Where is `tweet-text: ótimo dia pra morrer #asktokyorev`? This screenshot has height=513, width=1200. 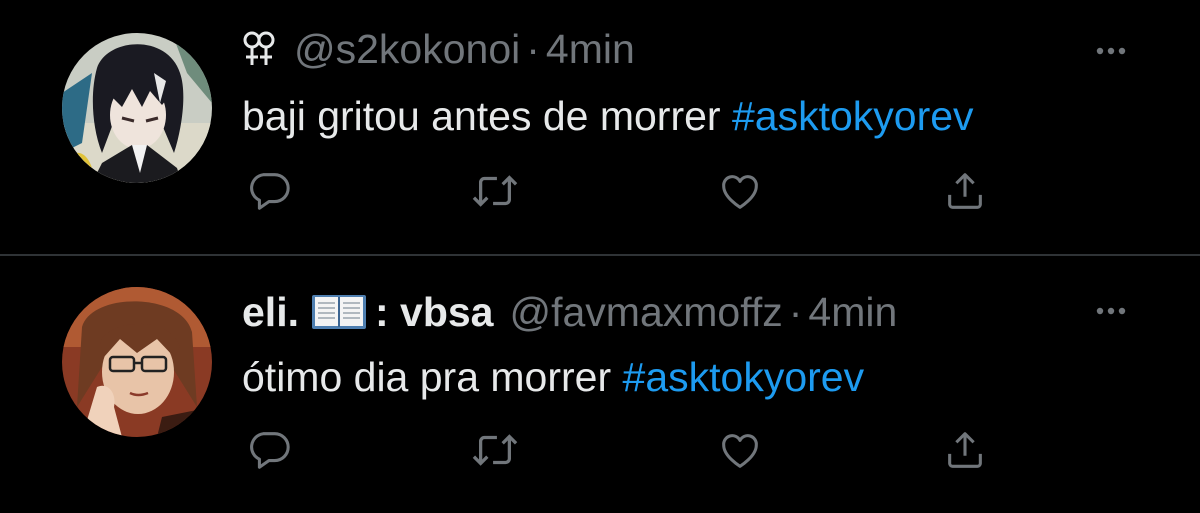
tweet-text: ótimo dia pra morrer #asktokyorev is located at coordinates (553, 377).